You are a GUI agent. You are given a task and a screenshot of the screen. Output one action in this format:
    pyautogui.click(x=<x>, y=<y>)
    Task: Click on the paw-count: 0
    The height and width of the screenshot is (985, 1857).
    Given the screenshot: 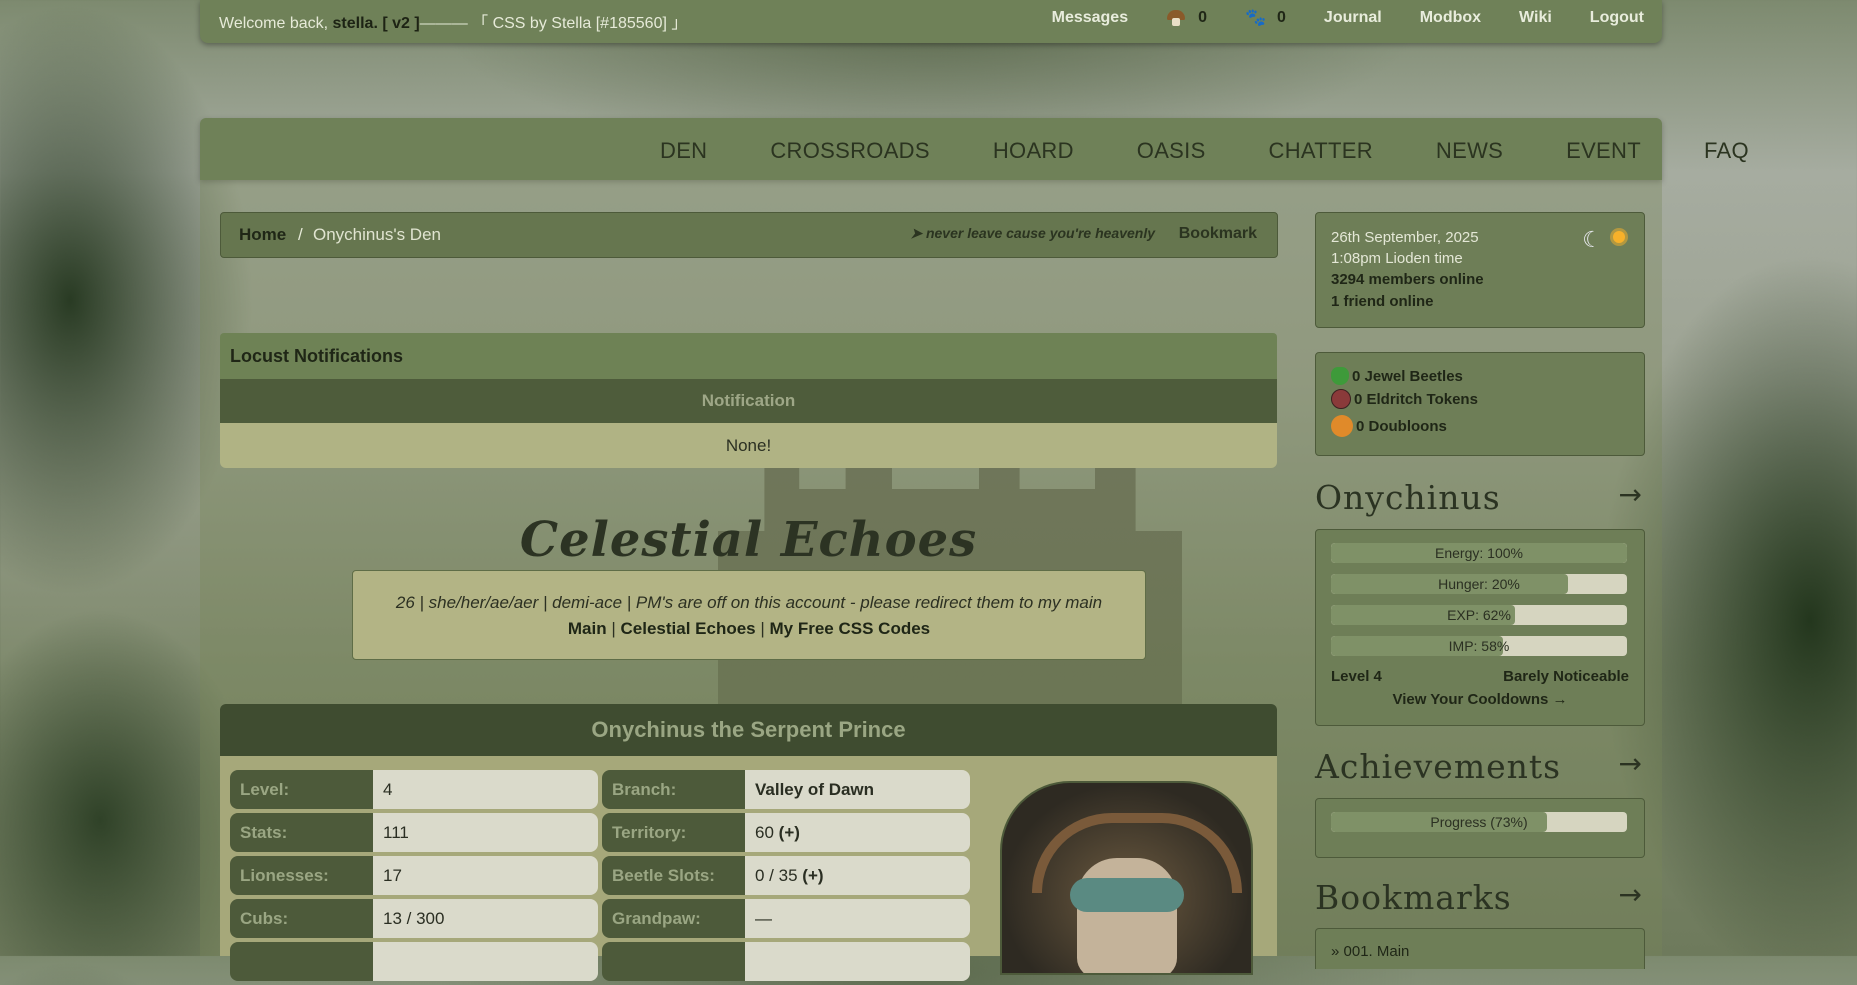 What is the action you would take?
    pyautogui.click(x=1281, y=17)
    